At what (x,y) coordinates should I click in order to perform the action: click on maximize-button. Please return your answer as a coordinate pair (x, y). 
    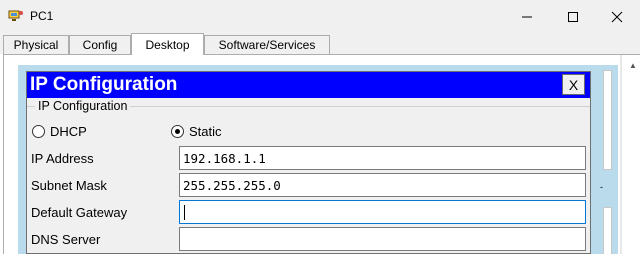
    Looking at the image, I should click on (573, 16).